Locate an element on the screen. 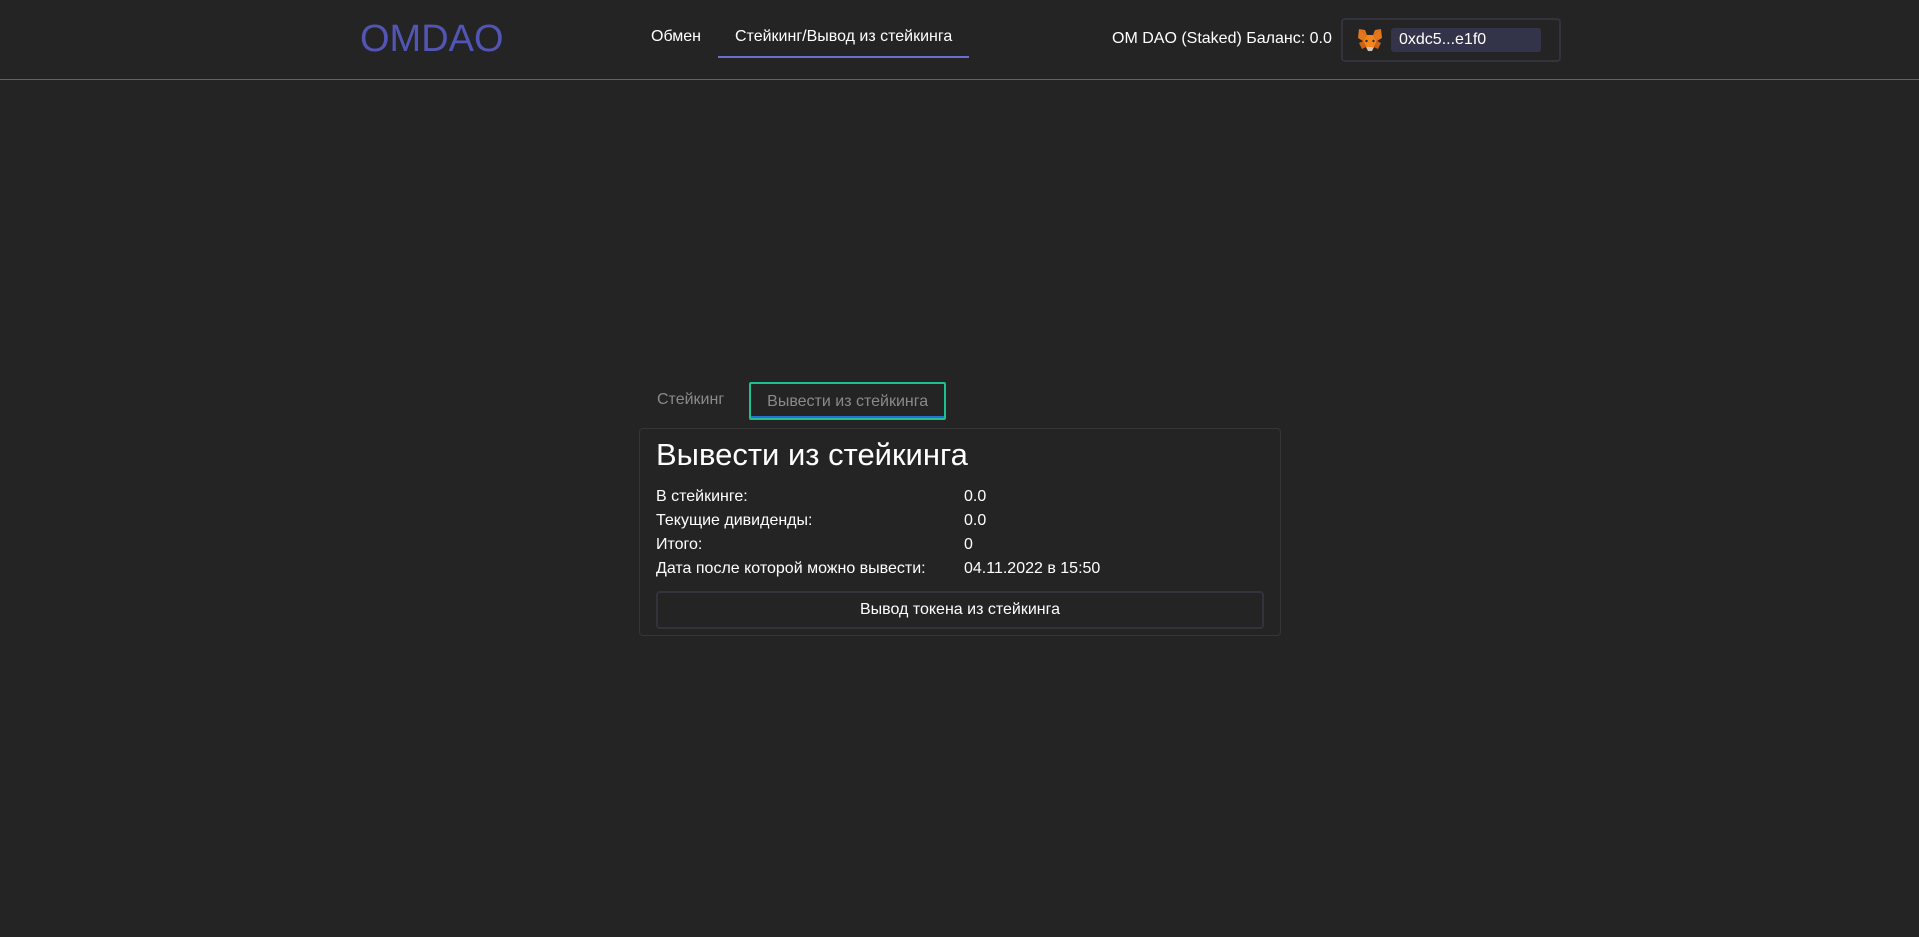 The height and width of the screenshot is (937, 1919). wallet-button: 0xdc5...e1f0 is located at coordinates (1451, 40).